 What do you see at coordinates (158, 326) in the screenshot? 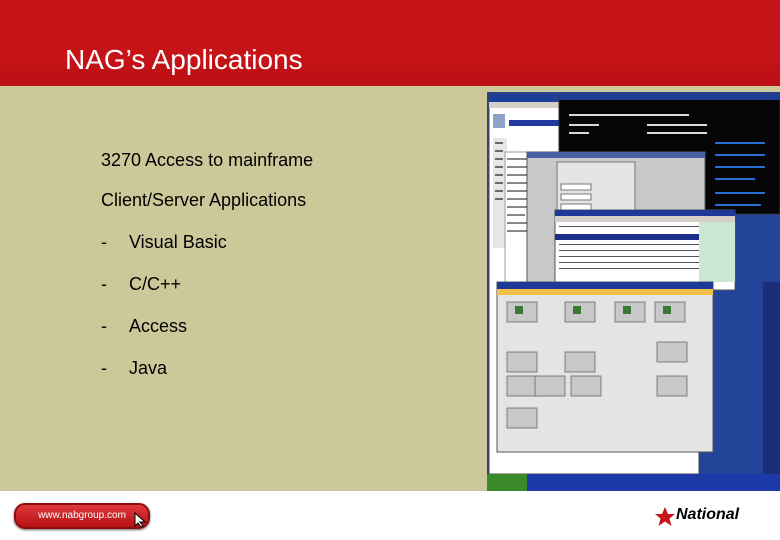
I see `bullet-access: Access` at bounding box center [158, 326].